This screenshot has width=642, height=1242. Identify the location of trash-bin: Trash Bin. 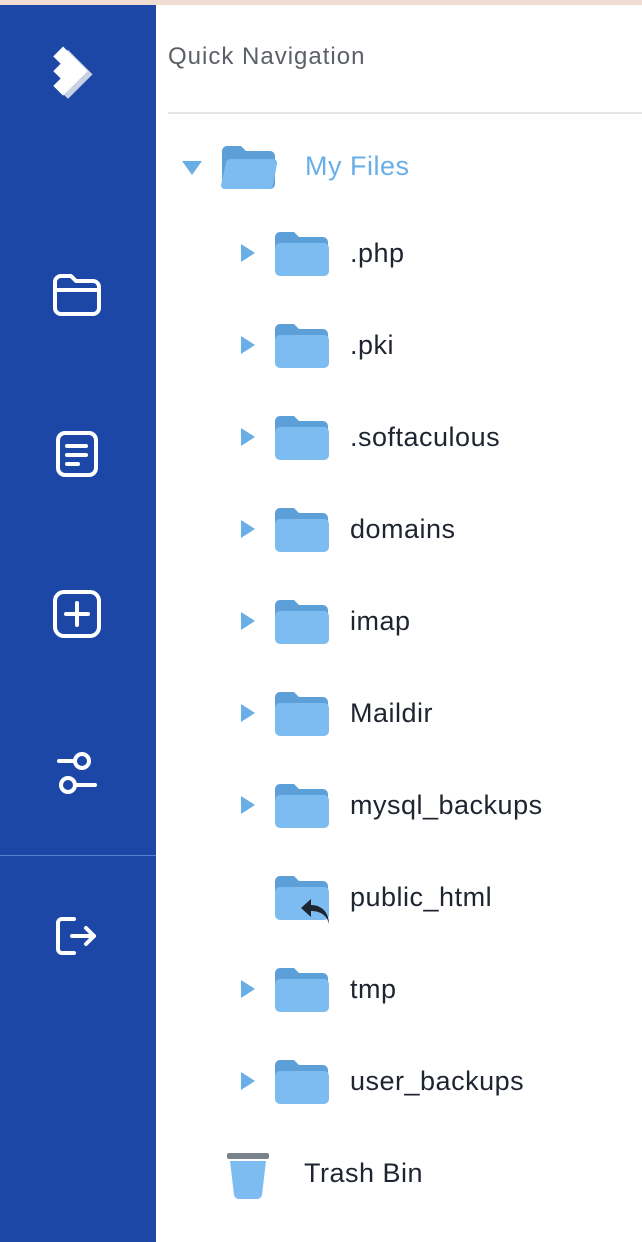
(399, 1173).